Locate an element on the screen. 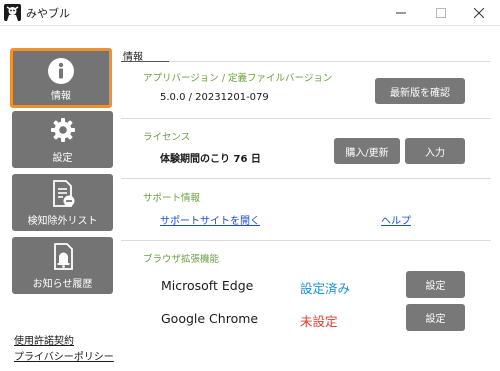 Image resolution: width=500 pixels, height=371 pixels. sidebar-item-notification-history: お知らせ履歴 is located at coordinates (62, 265).